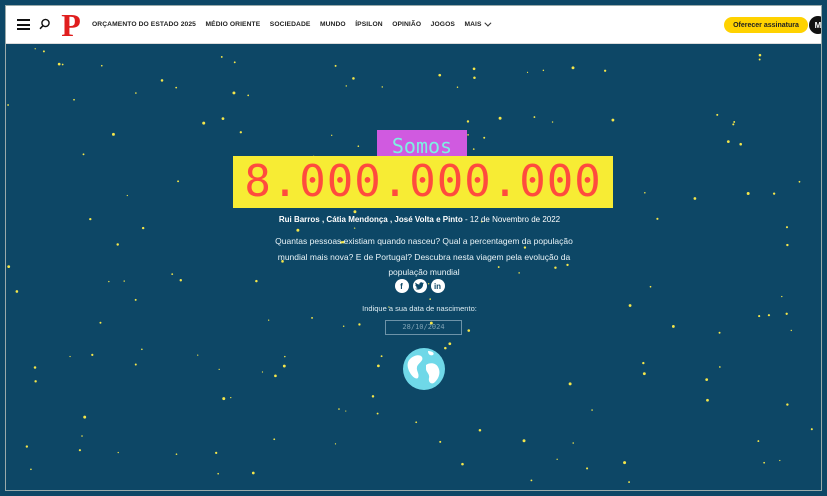 The width and height of the screenshot is (827, 496). What do you see at coordinates (424, 369) in the screenshot?
I see `globe-icon` at bounding box center [424, 369].